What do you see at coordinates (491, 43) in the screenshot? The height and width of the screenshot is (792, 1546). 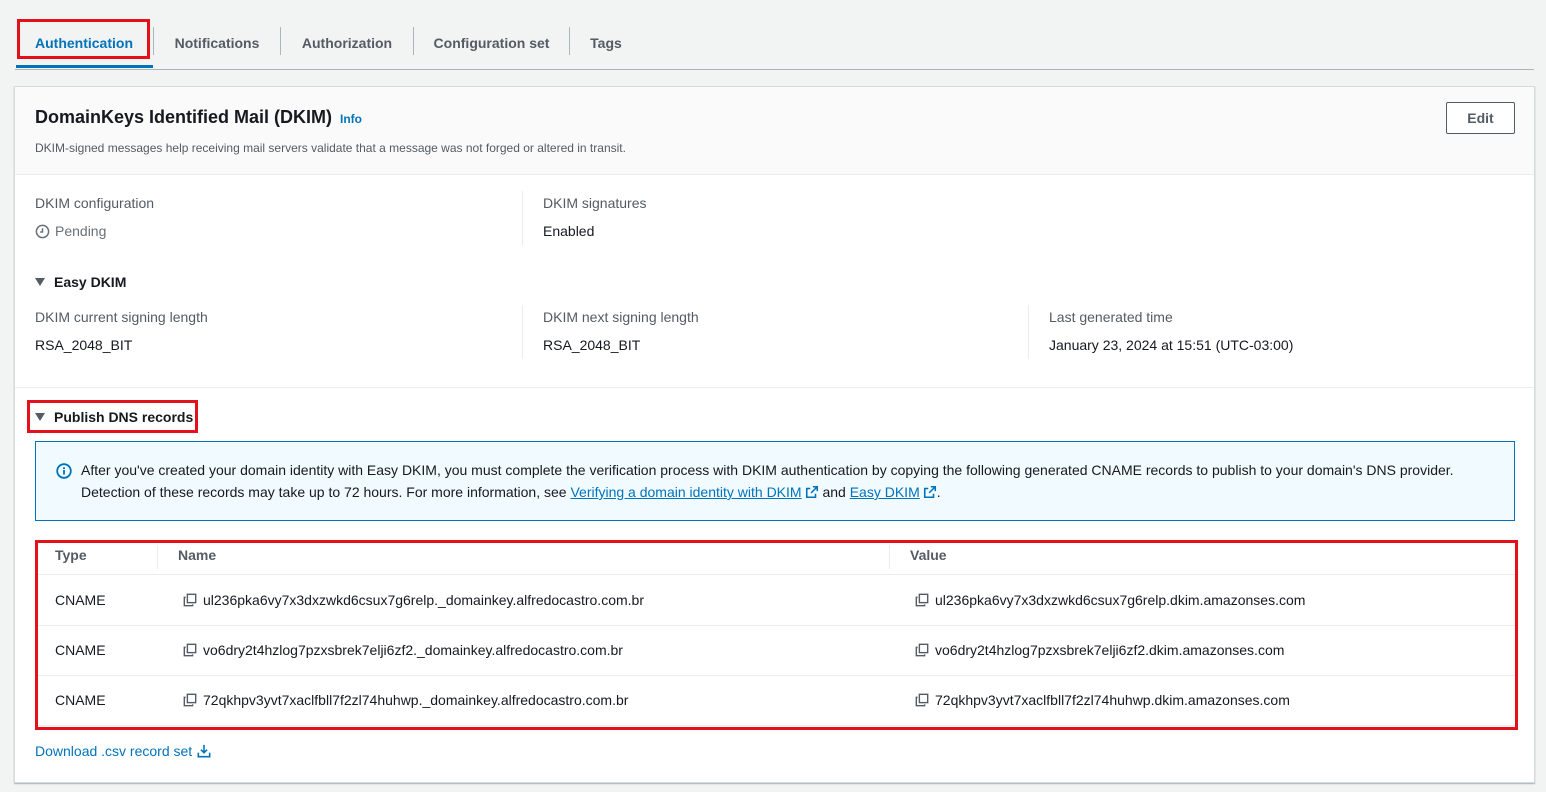 I see `tab-configuration-set: Configuration set` at bounding box center [491, 43].